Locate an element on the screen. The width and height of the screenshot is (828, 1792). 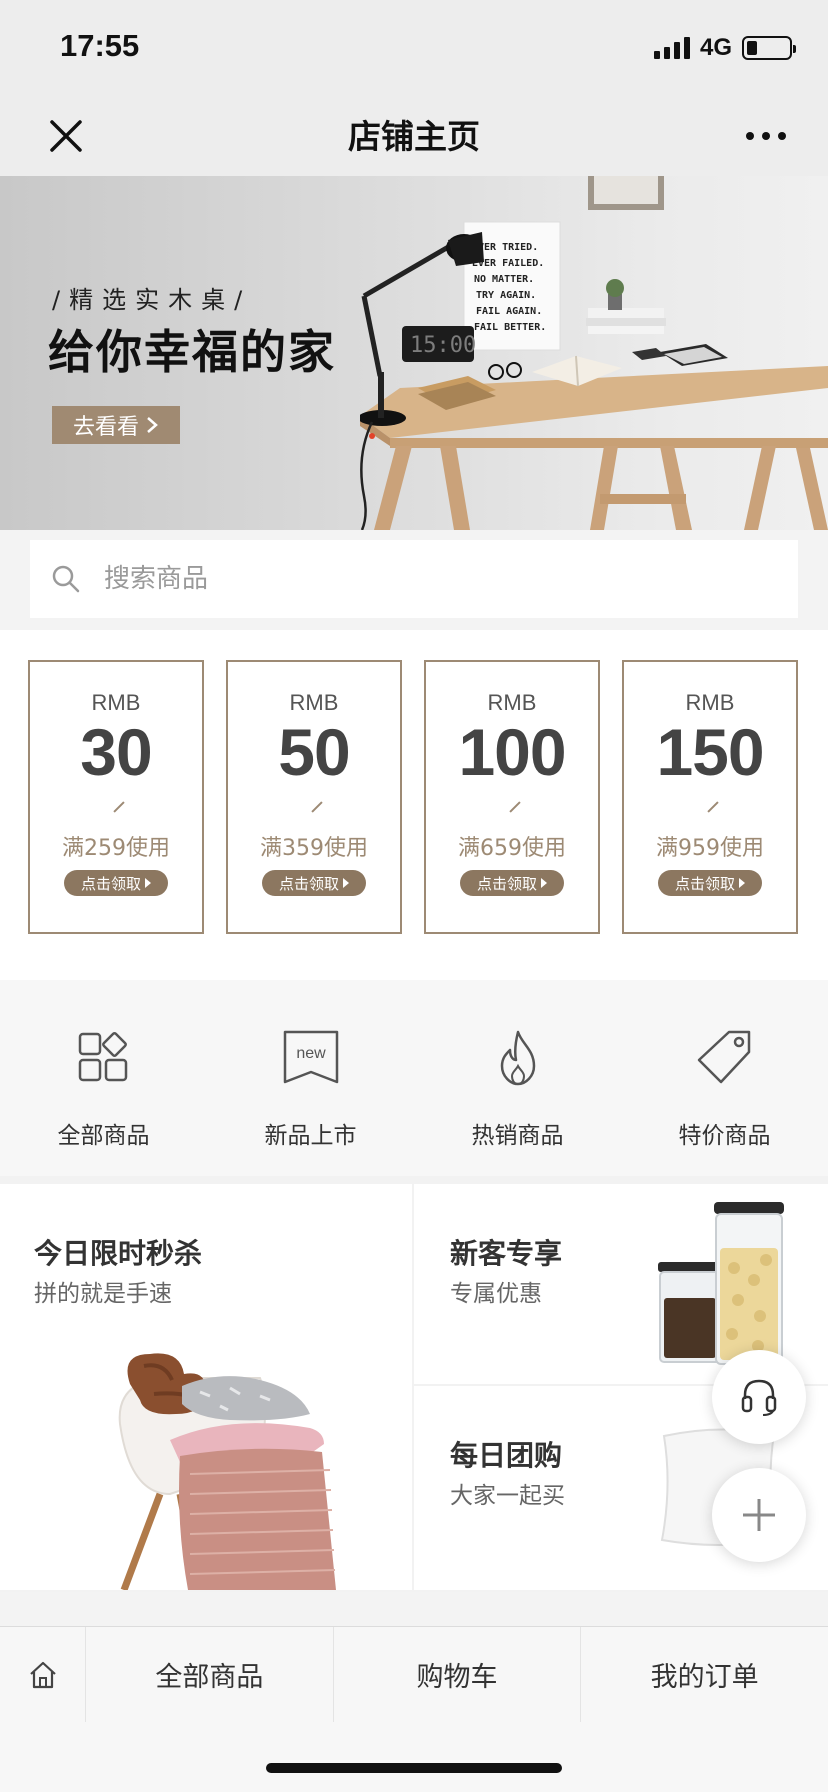
chevron-right-icon is located at coordinates (152, 425).